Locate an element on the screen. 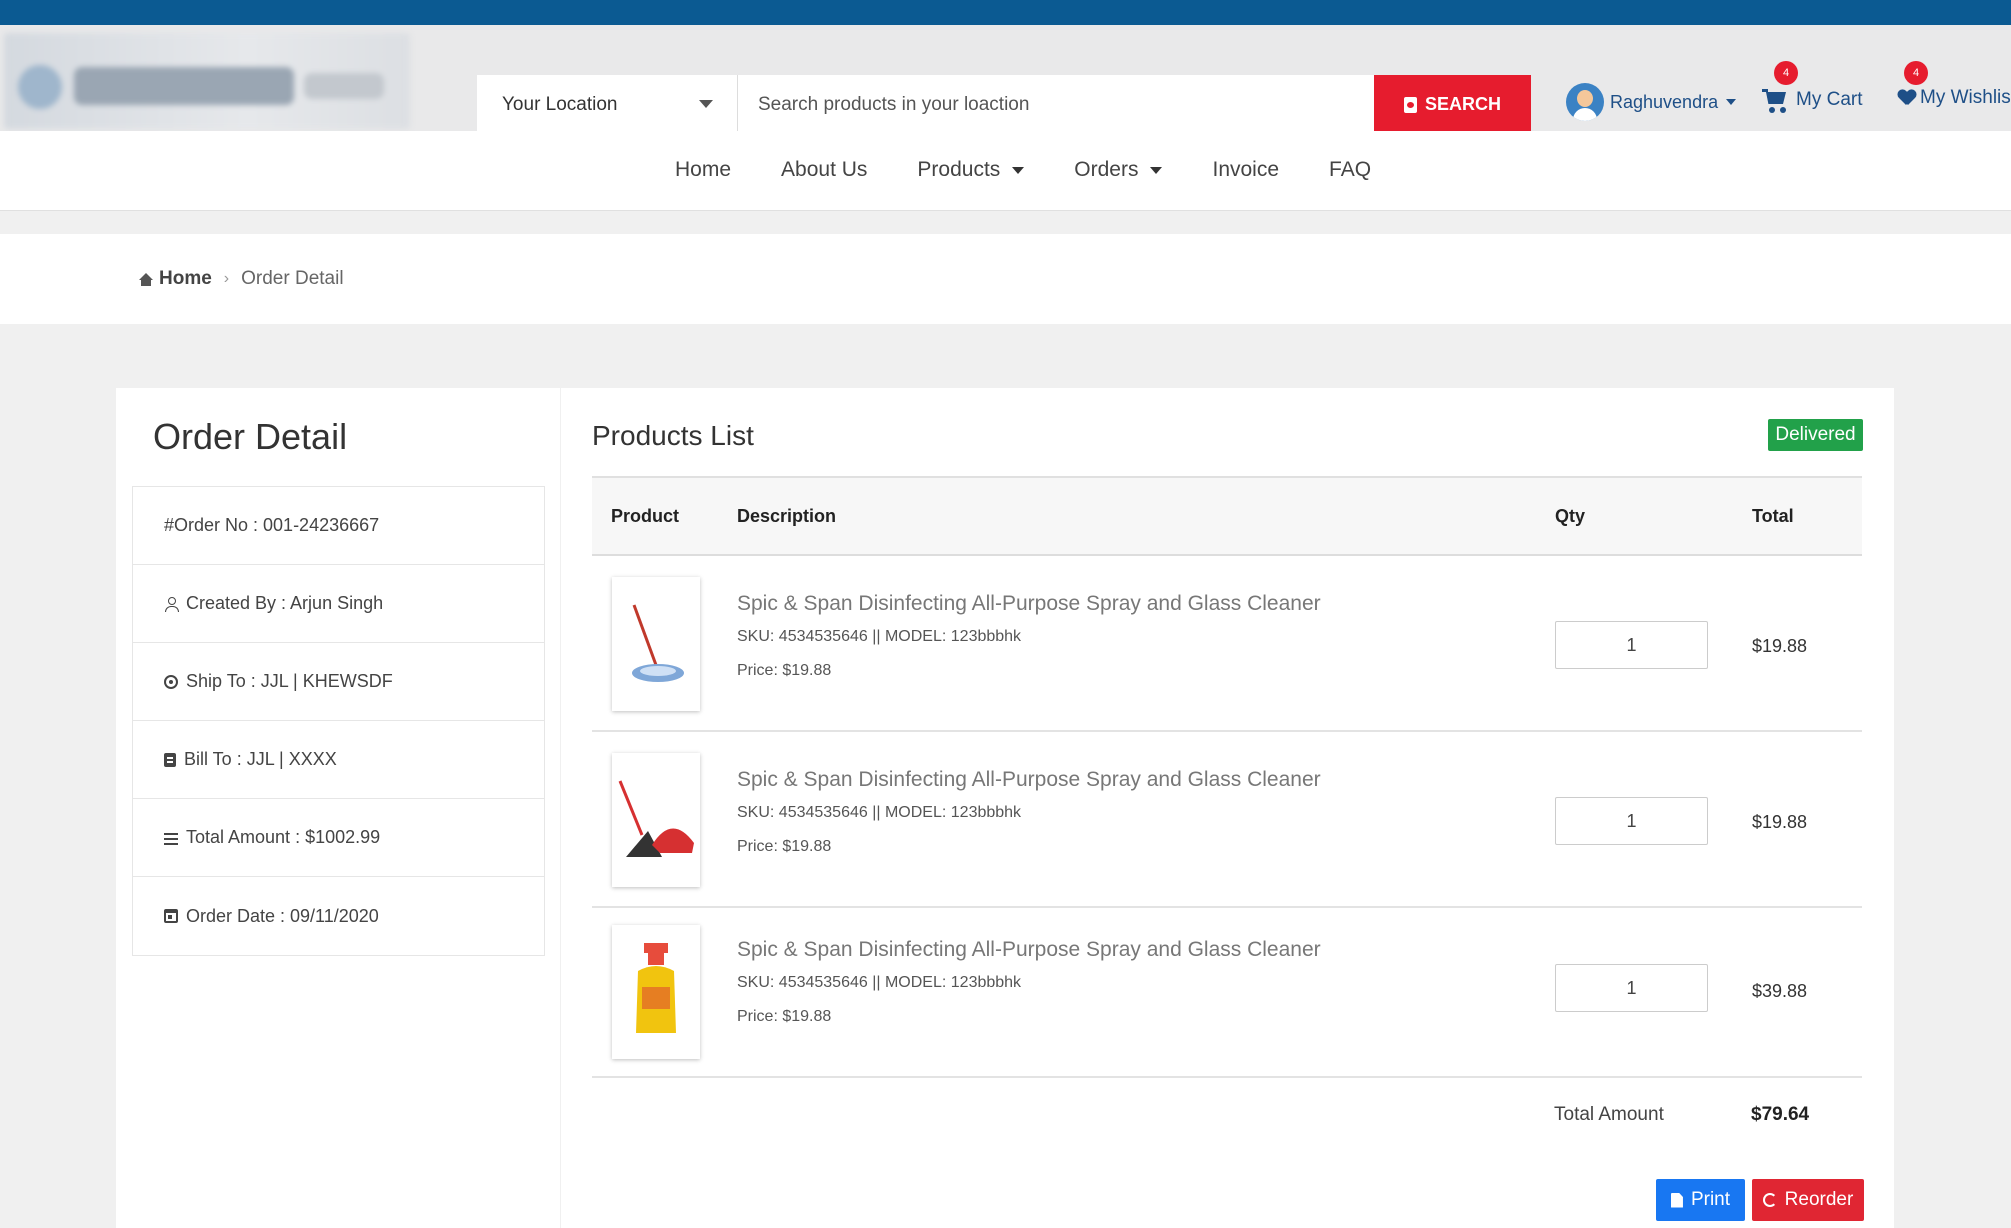  cart-icon is located at coordinates (1776, 100).